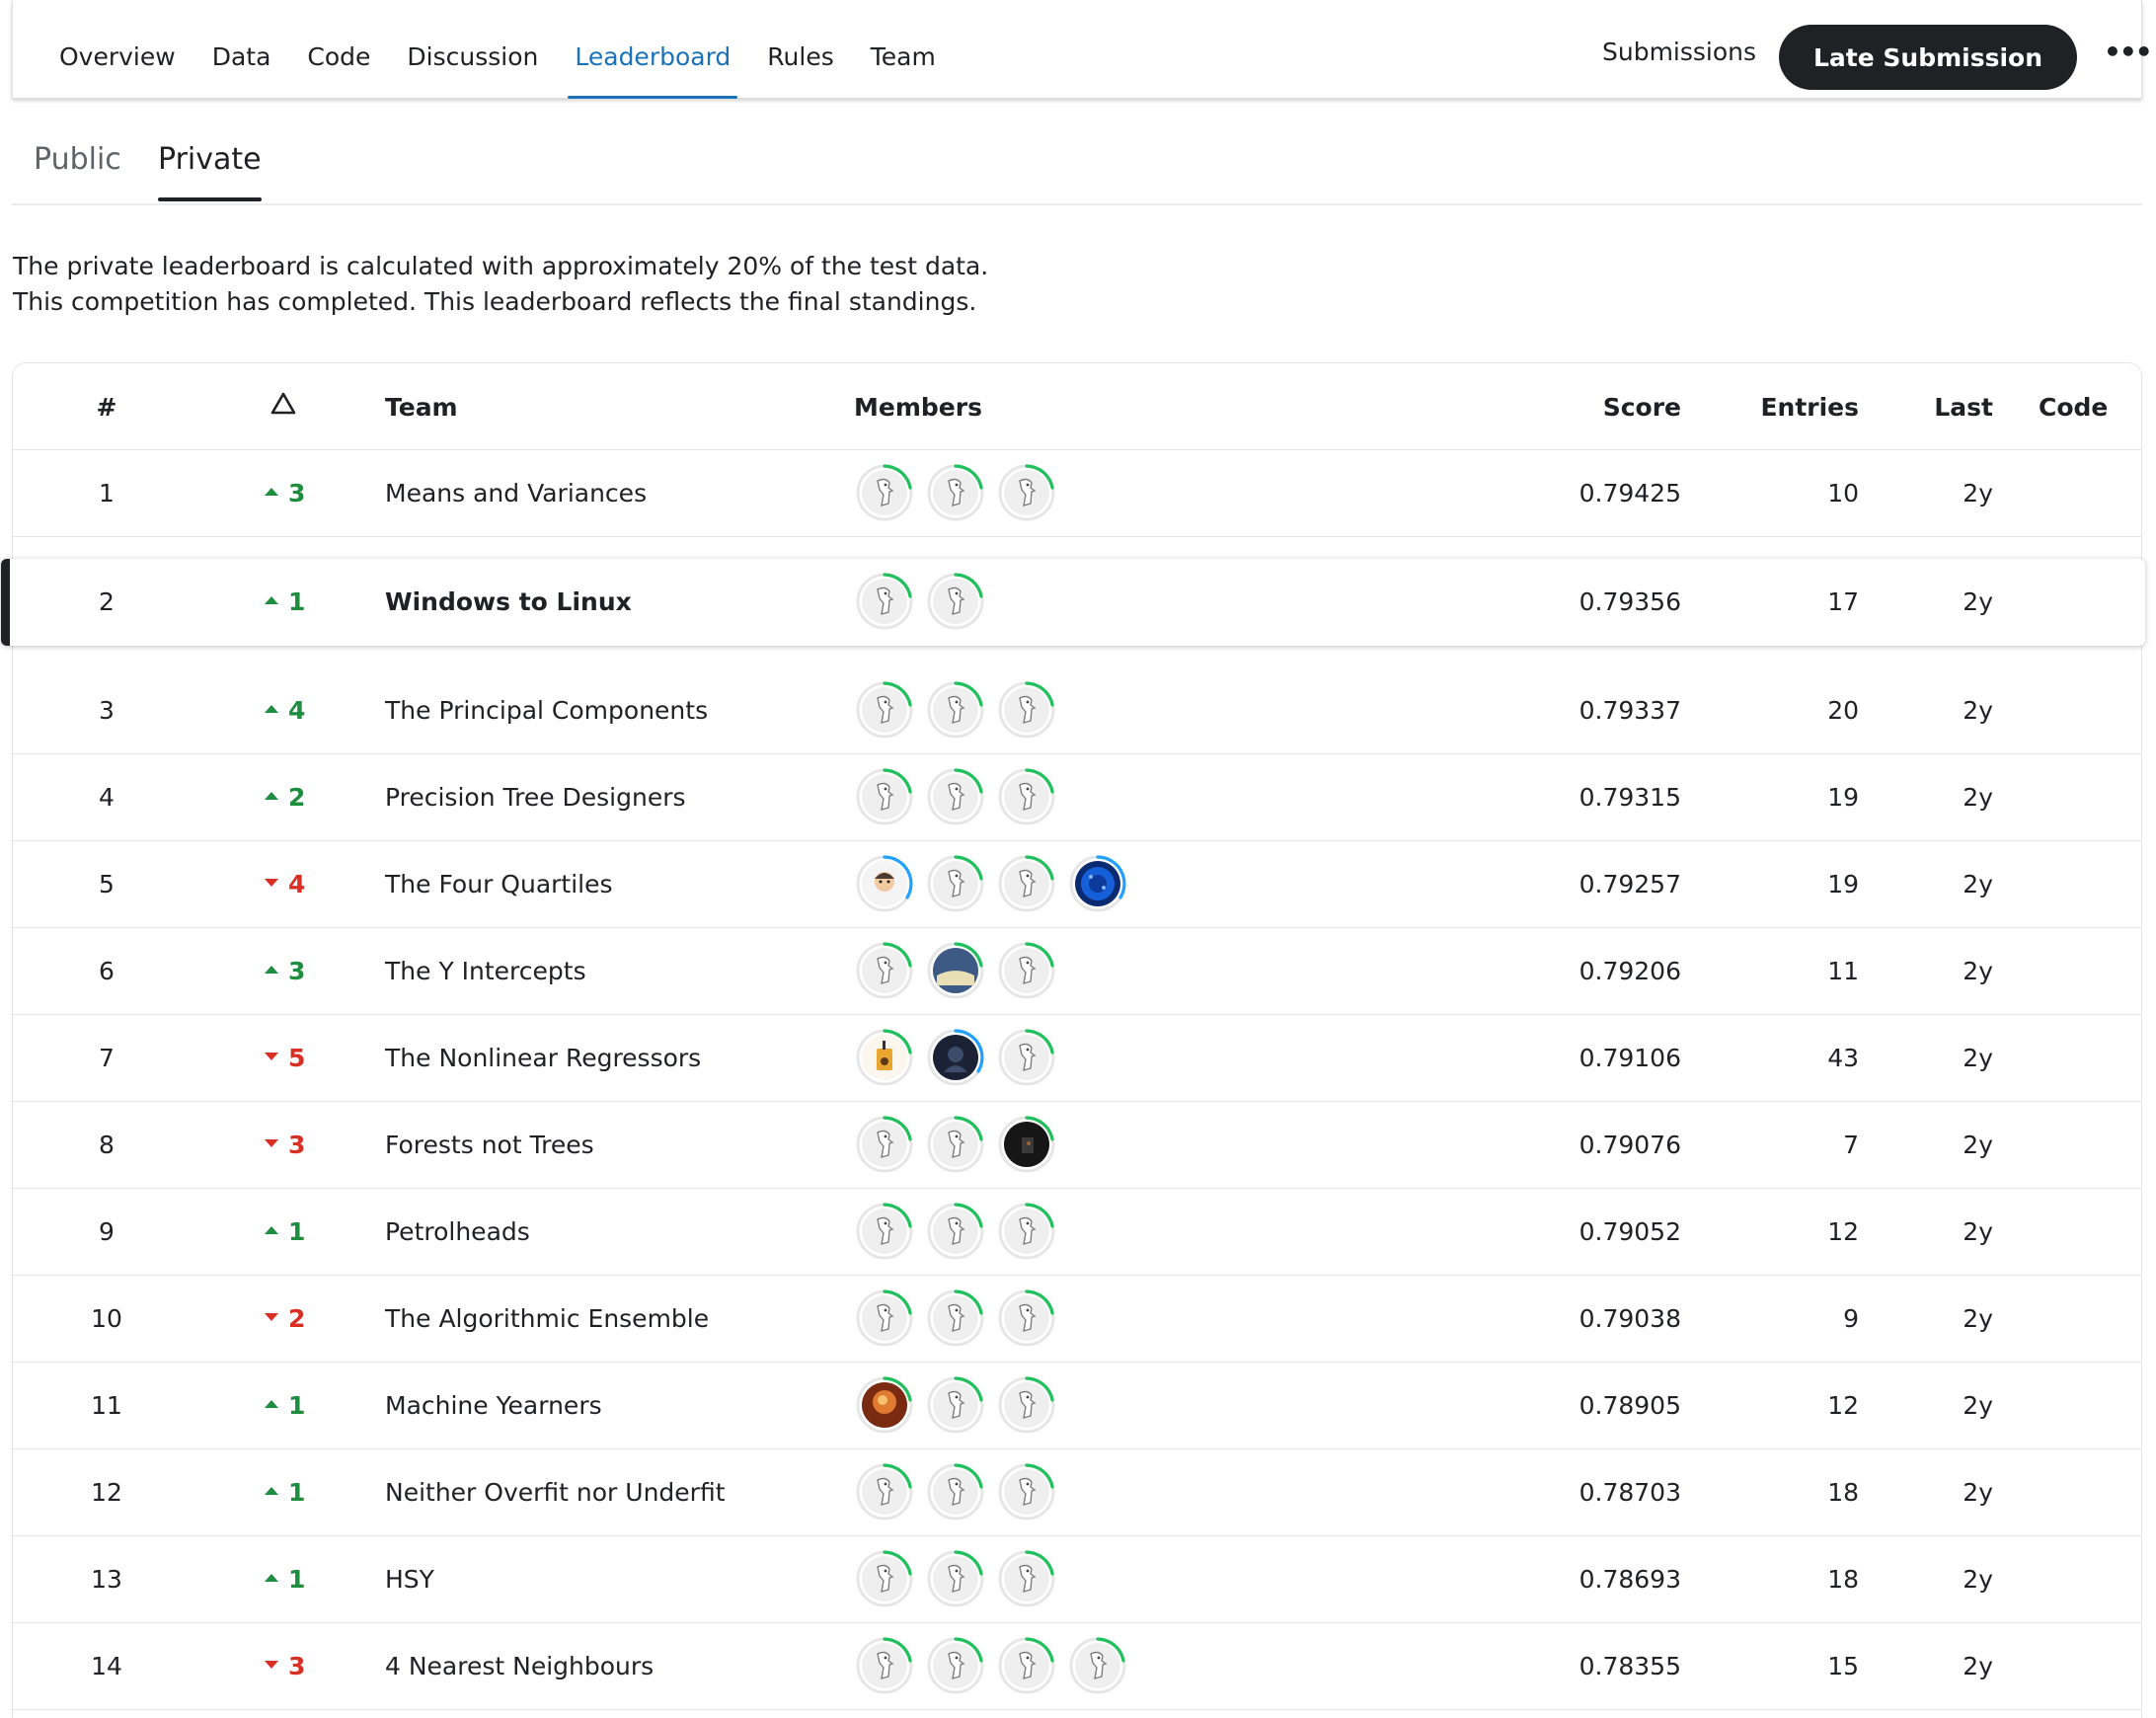 This screenshot has height=1718, width=2156. Describe the element at coordinates (1963, 407) in the screenshot. I see `header-last: Last` at that location.